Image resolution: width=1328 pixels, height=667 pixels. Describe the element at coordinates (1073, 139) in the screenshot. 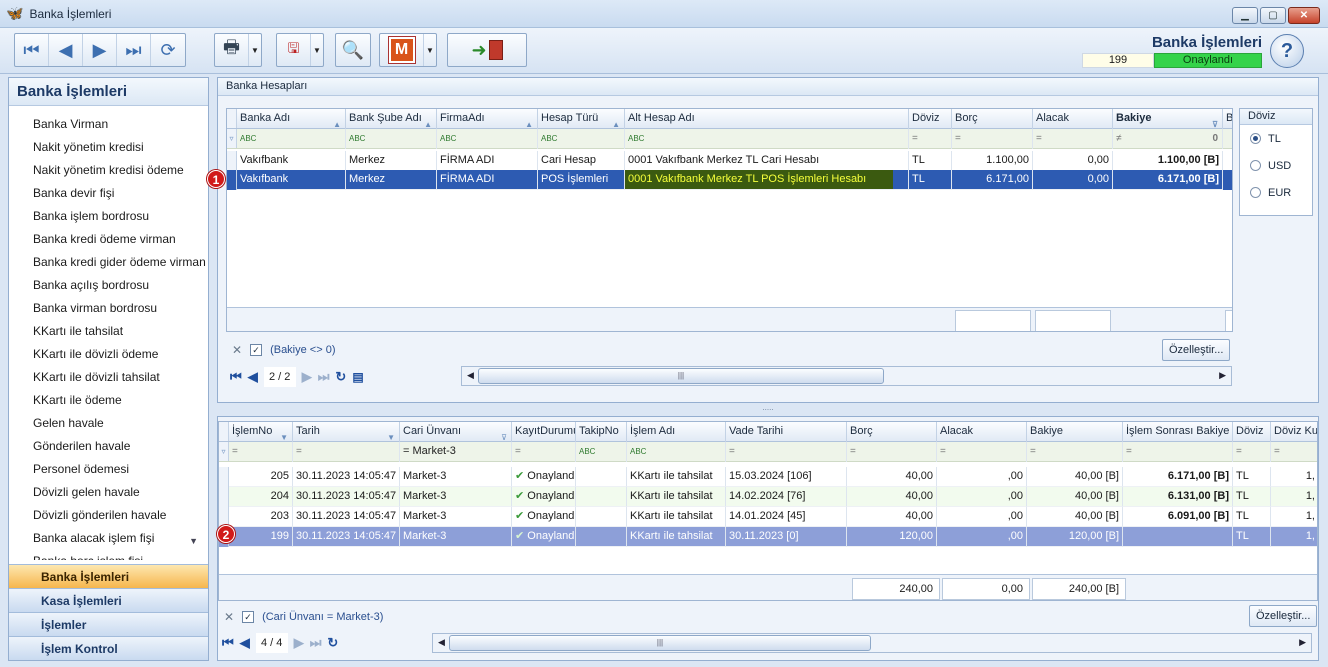

I see `filter-alacak: =` at that location.